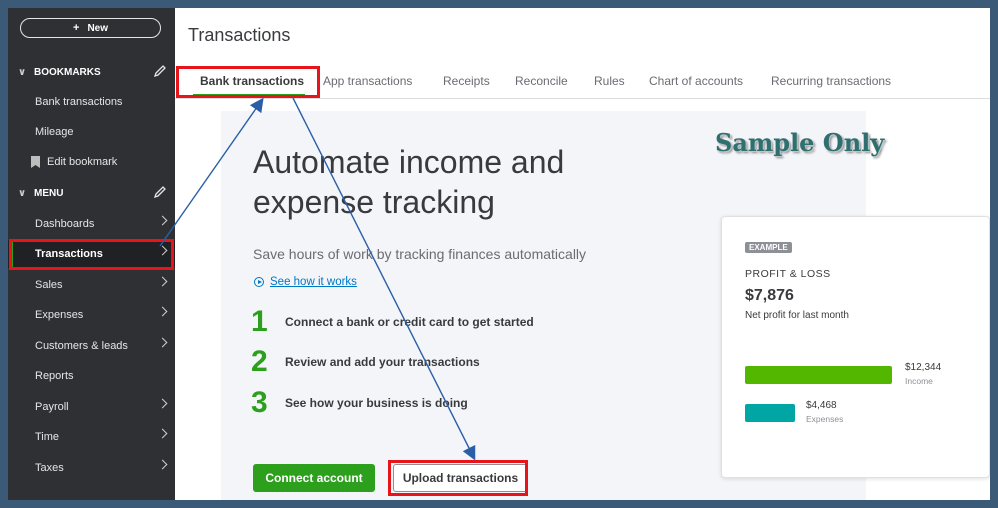 Image resolution: width=998 pixels, height=508 pixels. I want to click on bookmark-icon, so click(35, 162).